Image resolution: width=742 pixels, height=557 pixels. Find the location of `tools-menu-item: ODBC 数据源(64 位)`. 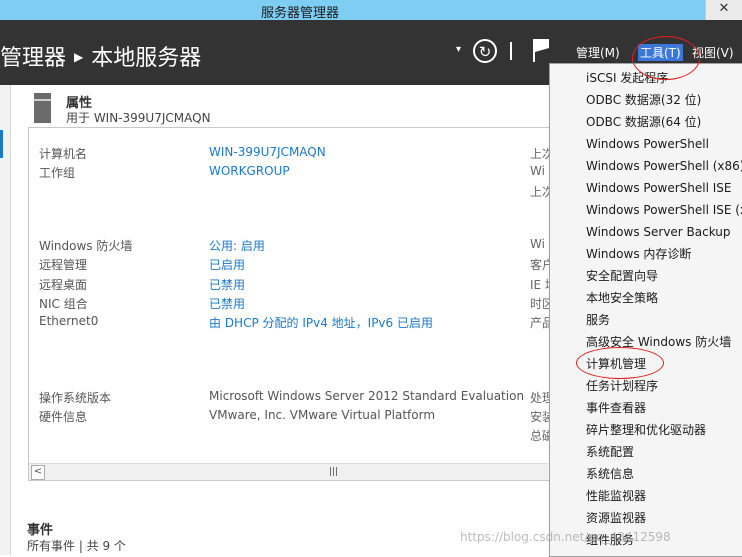

tools-menu-item: ODBC 数据源(64 位) is located at coordinates (643, 122).